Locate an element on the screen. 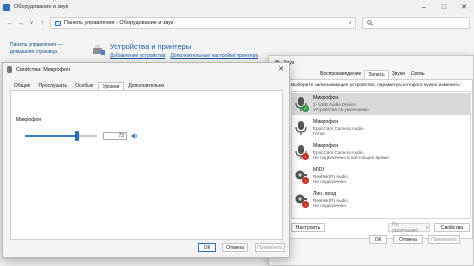 This screenshot has width=474, height=266. forward-icon: → is located at coordinates (20, 23).